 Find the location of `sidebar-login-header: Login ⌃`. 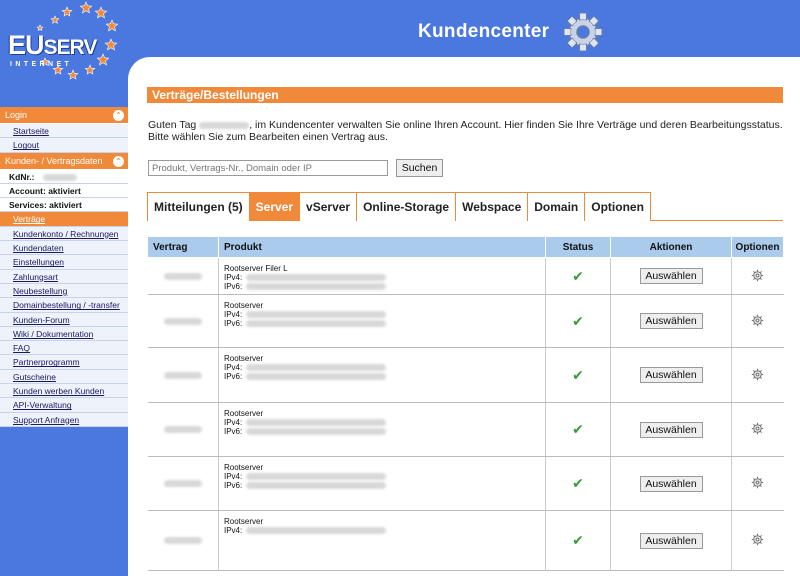

sidebar-login-header: Login ⌃ is located at coordinates (64, 115).